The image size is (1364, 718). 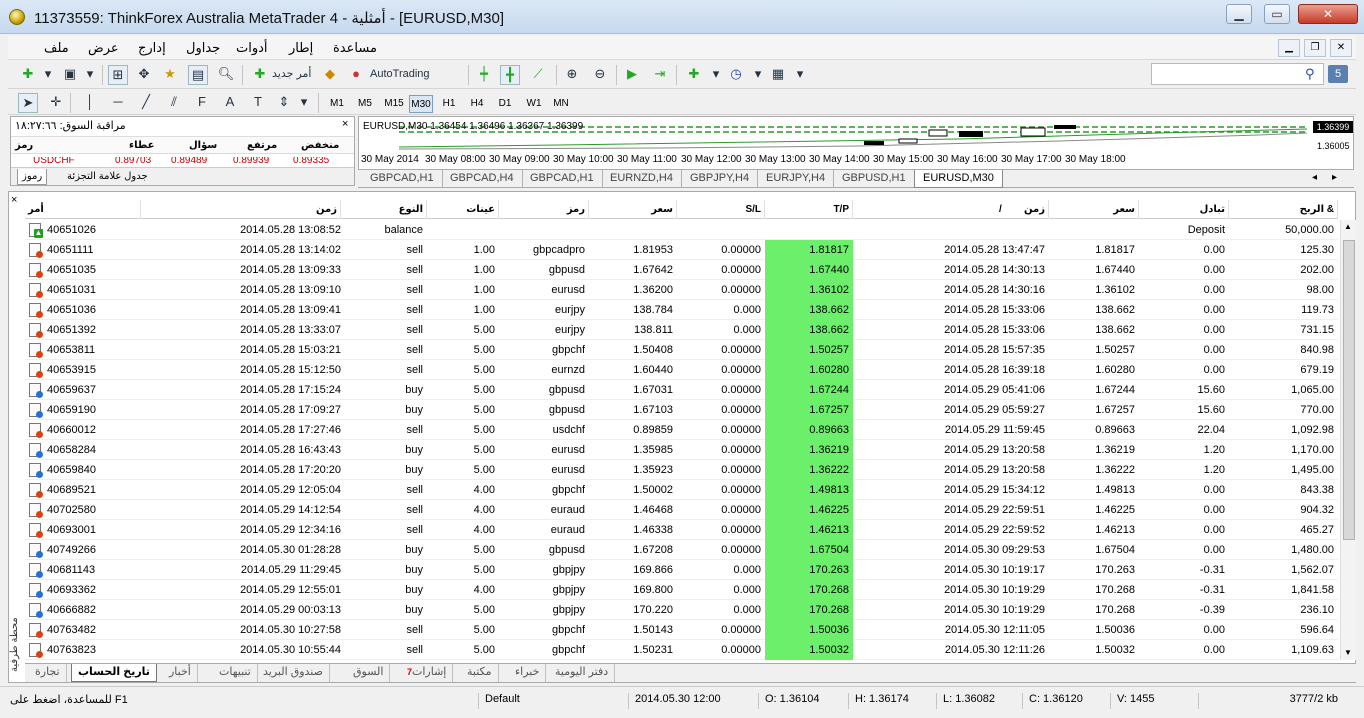 What do you see at coordinates (235, 673) in the screenshot?
I see `terminal-tab: تنبيهات` at bounding box center [235, 673].